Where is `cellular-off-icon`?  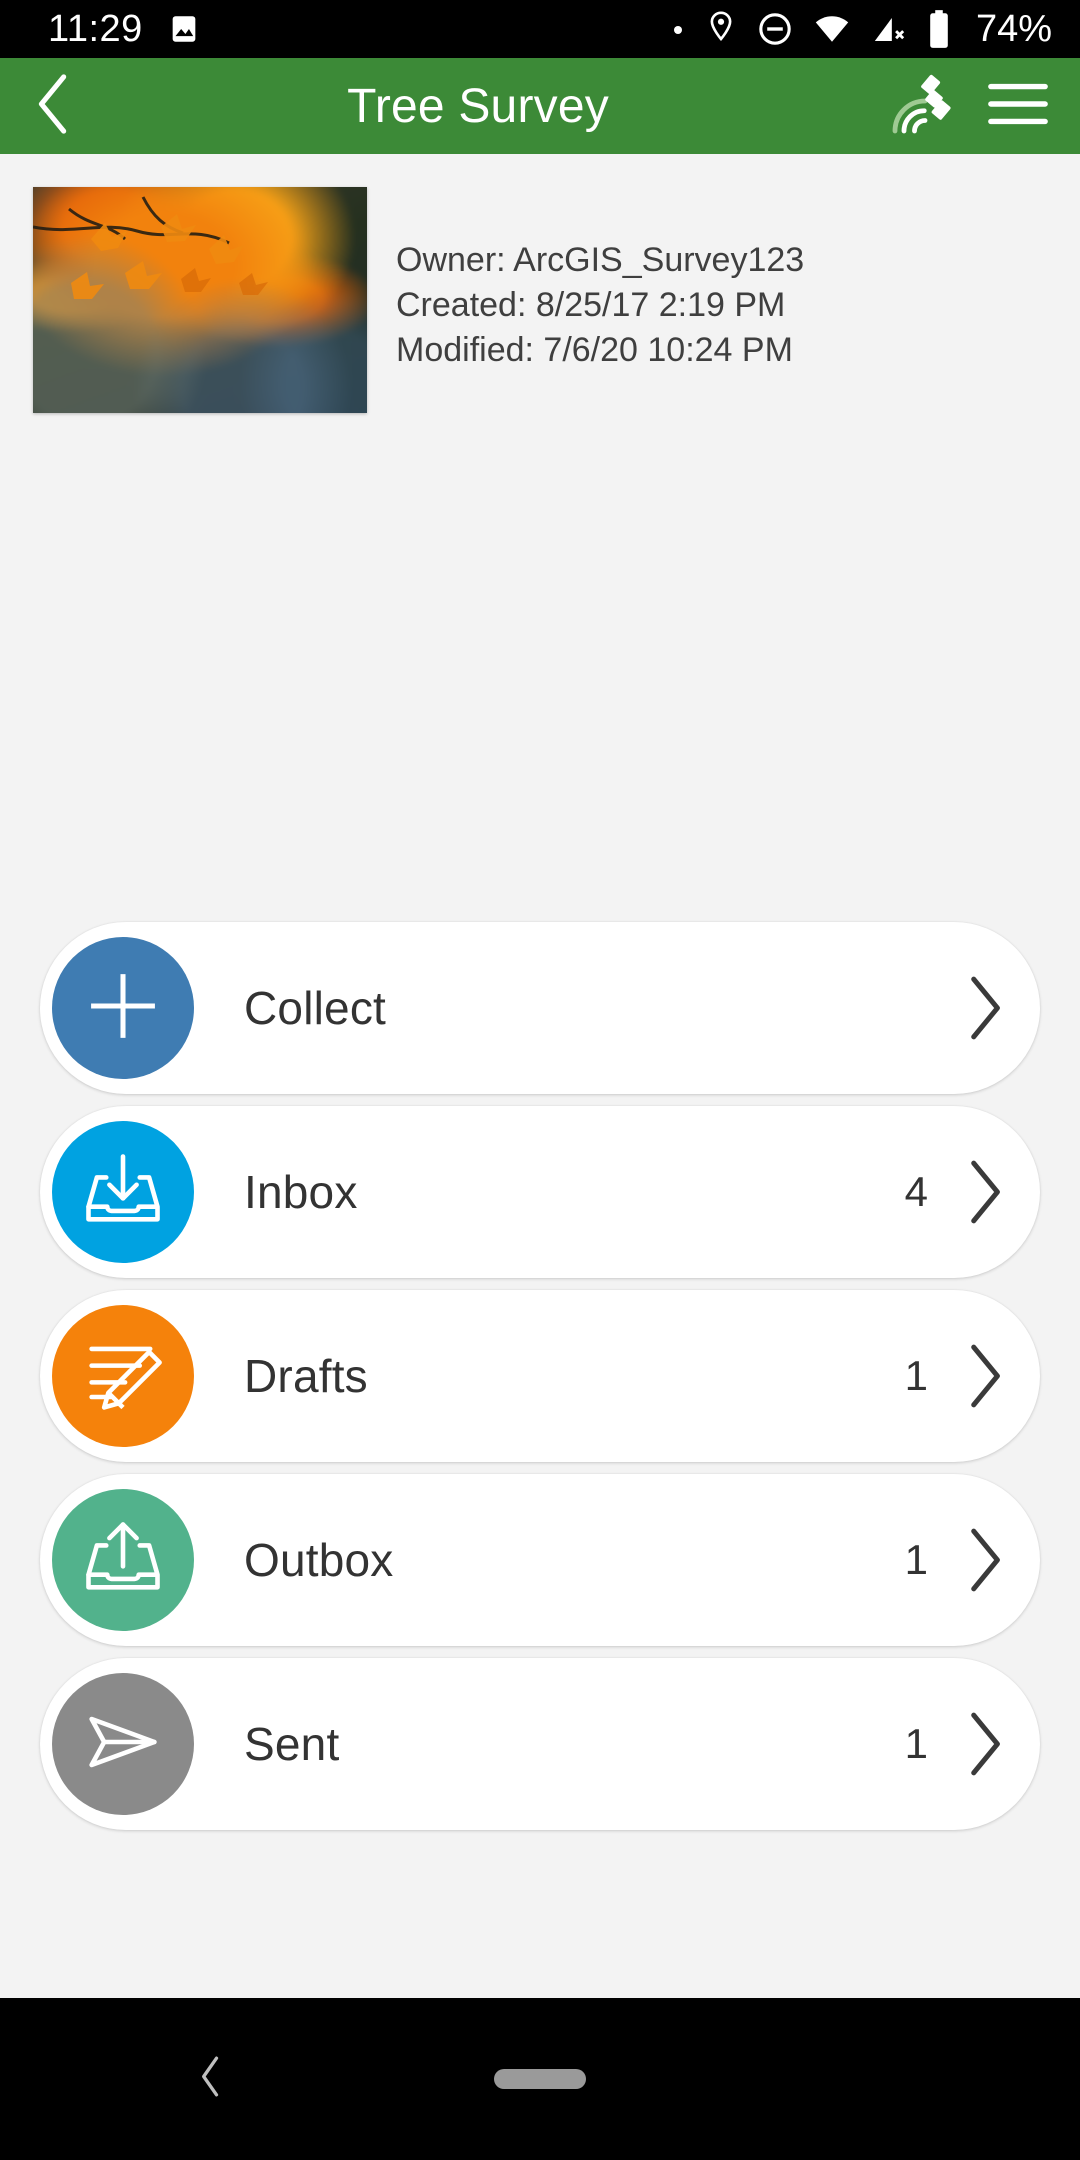
cellular-off-icon is located at coordinates (889, 29).